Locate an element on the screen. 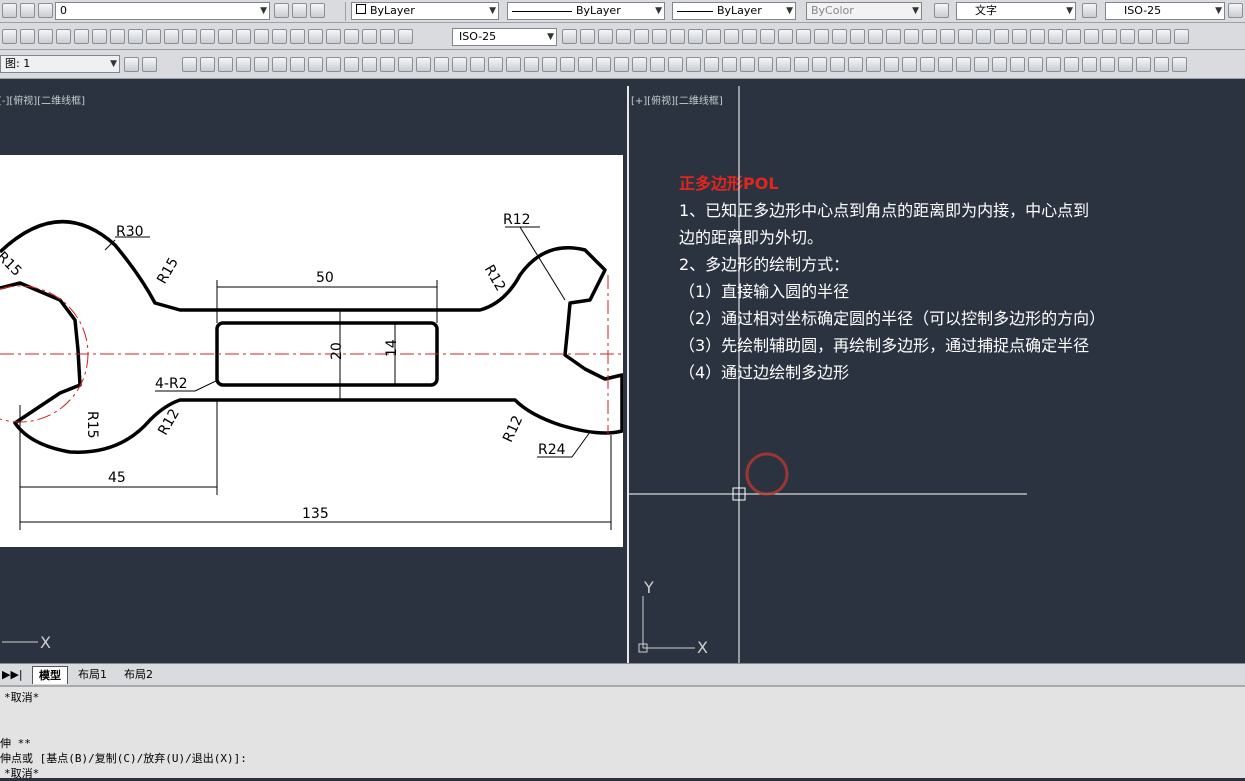  dim-label: 20 is located at coordinates (337, 351).